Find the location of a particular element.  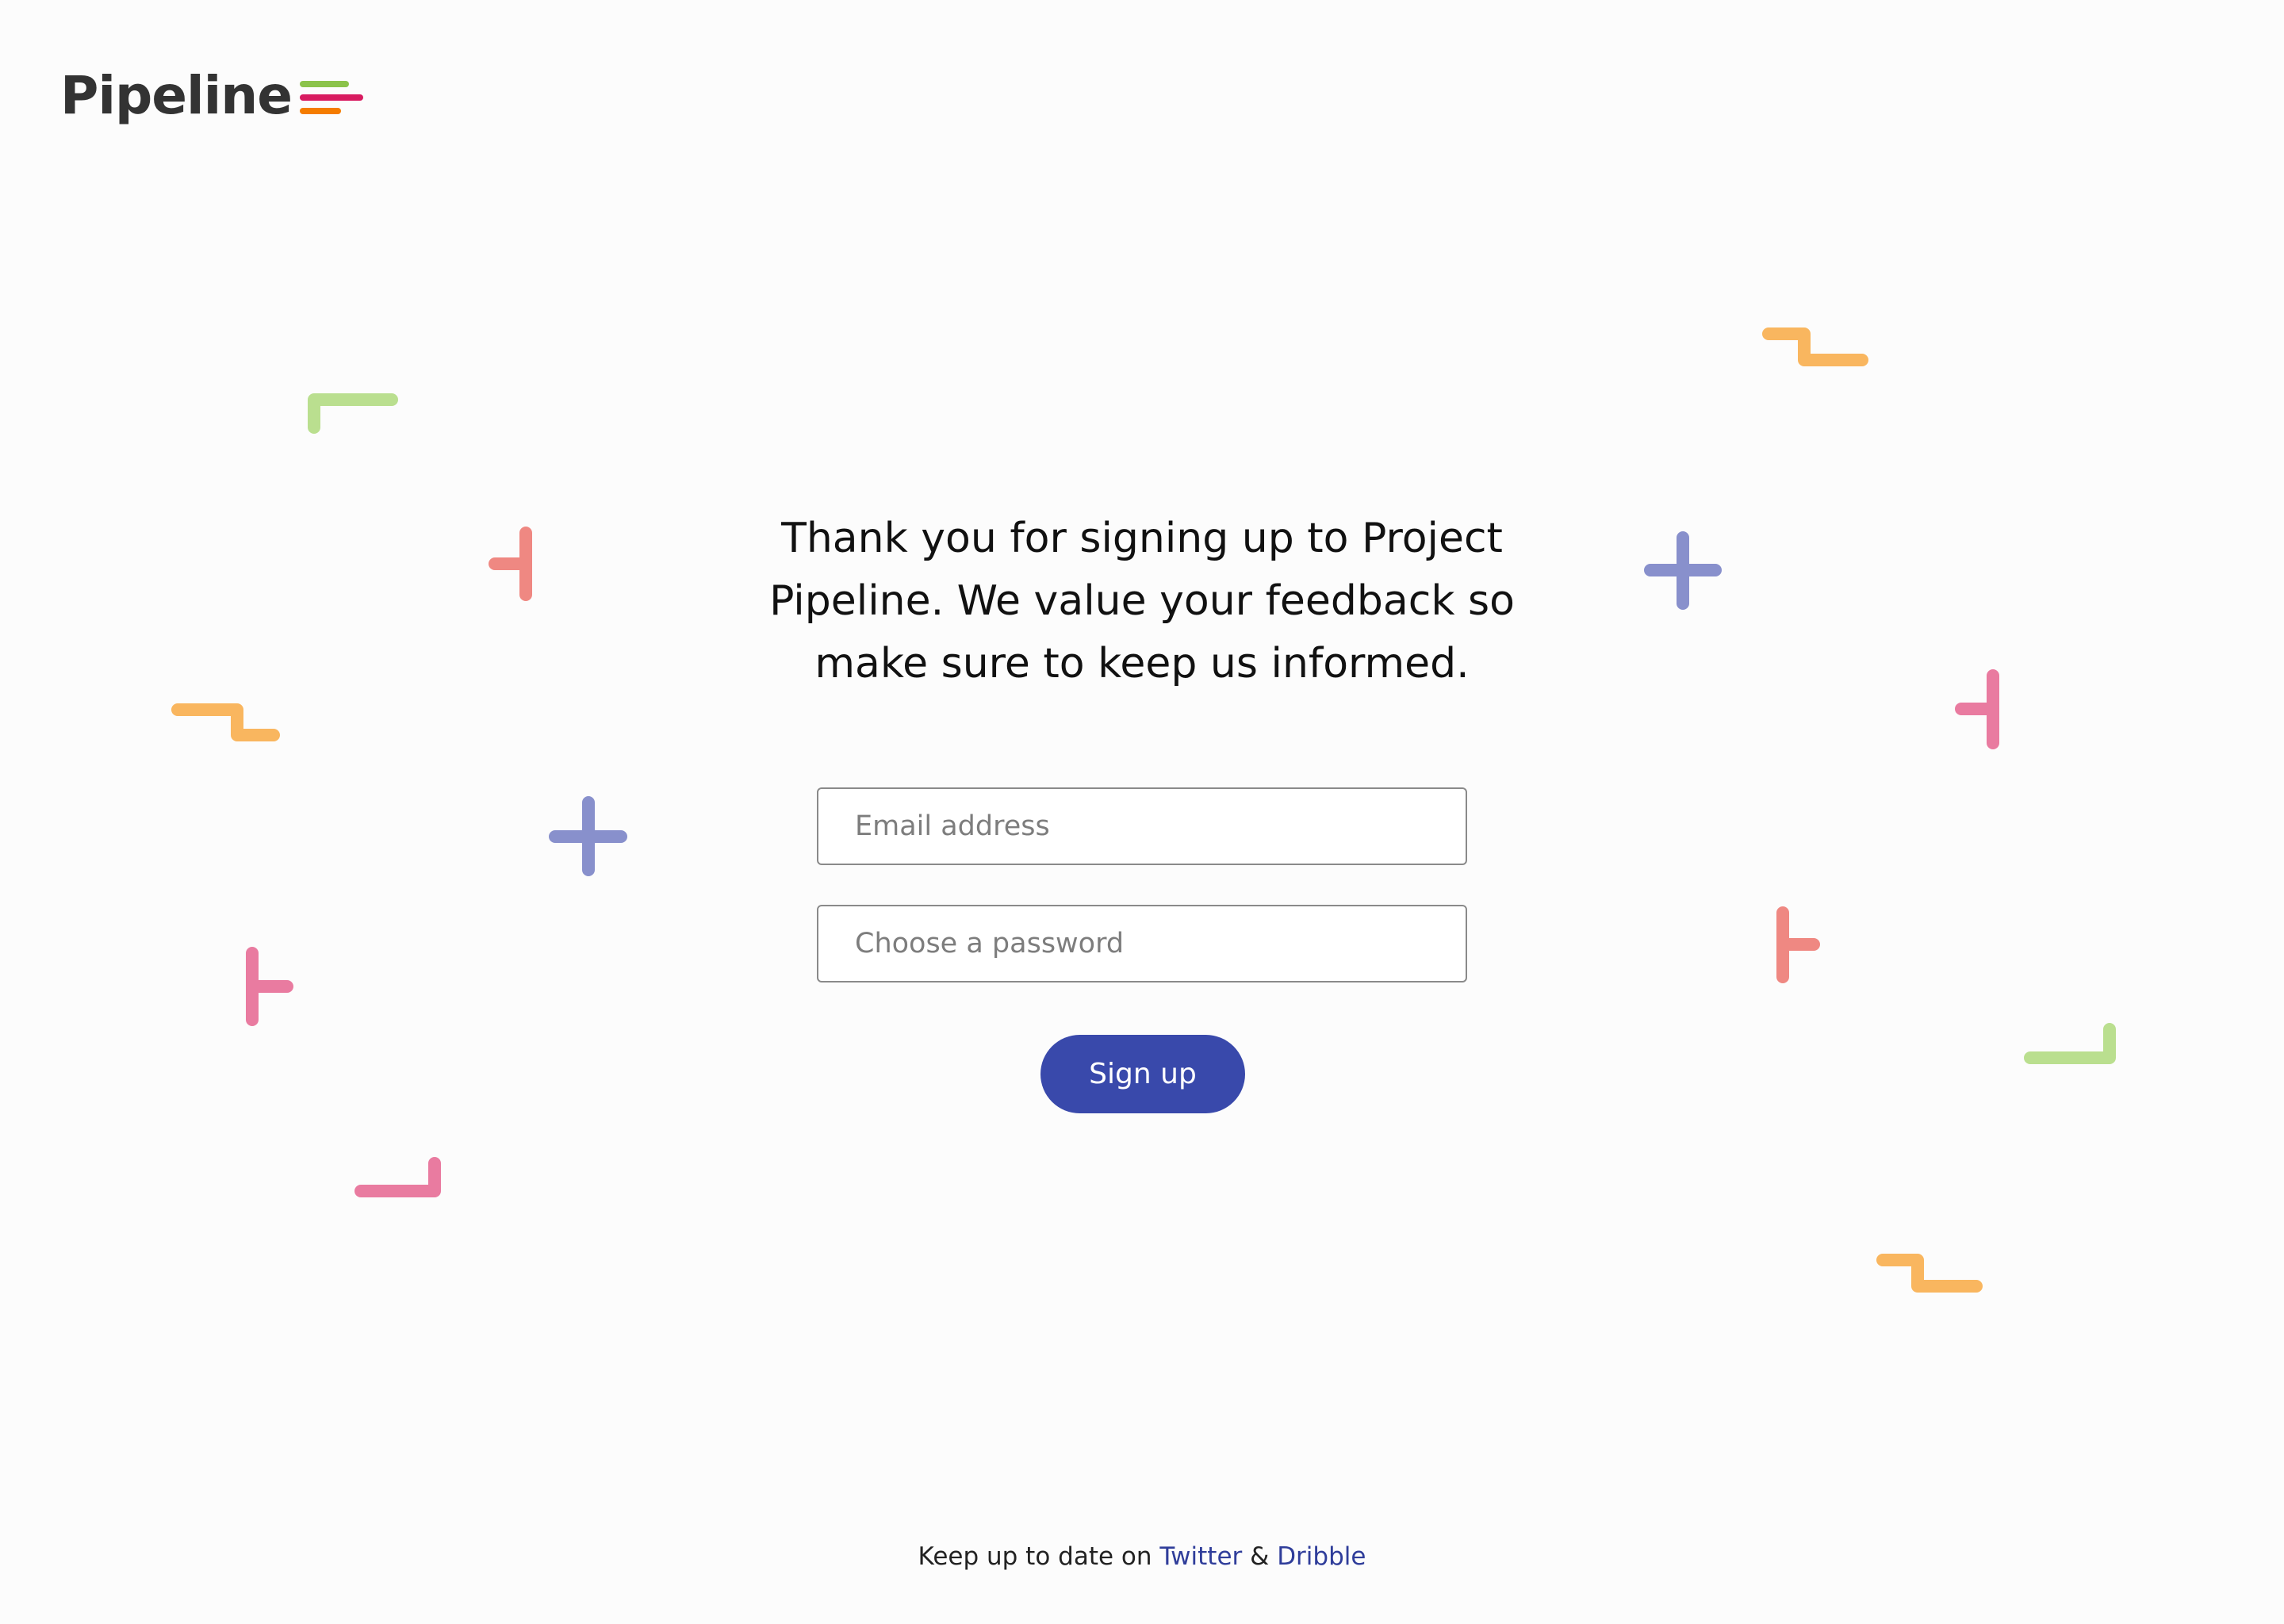

brand-bars-icon is located at coordinates (331, 97).